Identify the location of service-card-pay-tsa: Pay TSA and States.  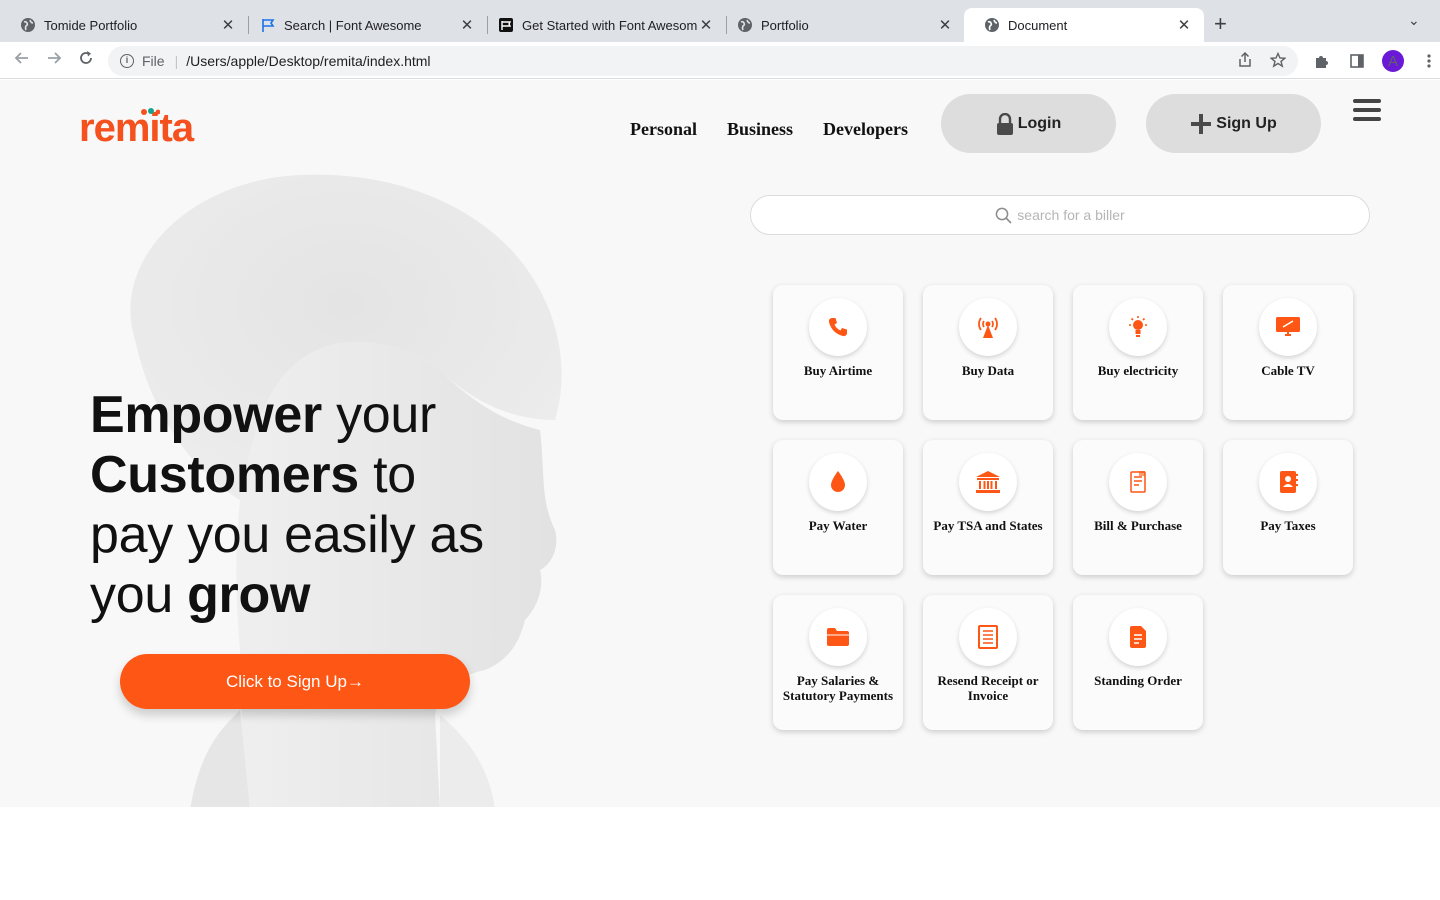
(988, 507).